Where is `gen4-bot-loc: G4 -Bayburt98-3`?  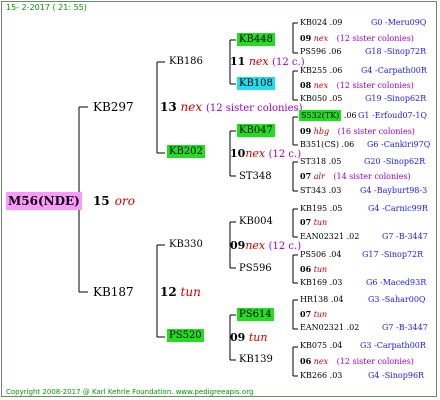
gen4-bot-loc: G4 -Bayburt98-3 is located at coordinates (394, 190).